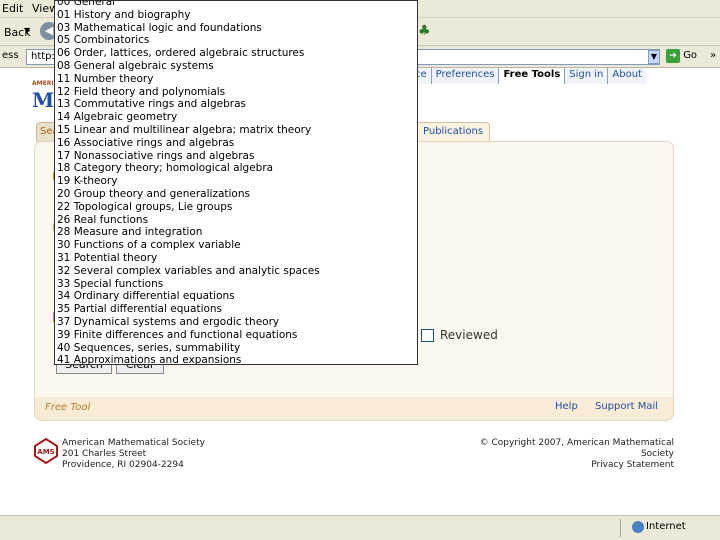  What do you see at coordinates (188, 40) in the screenshot?
I see `msc-option: 05 Combinatorics` at bounding box center [188, 40].